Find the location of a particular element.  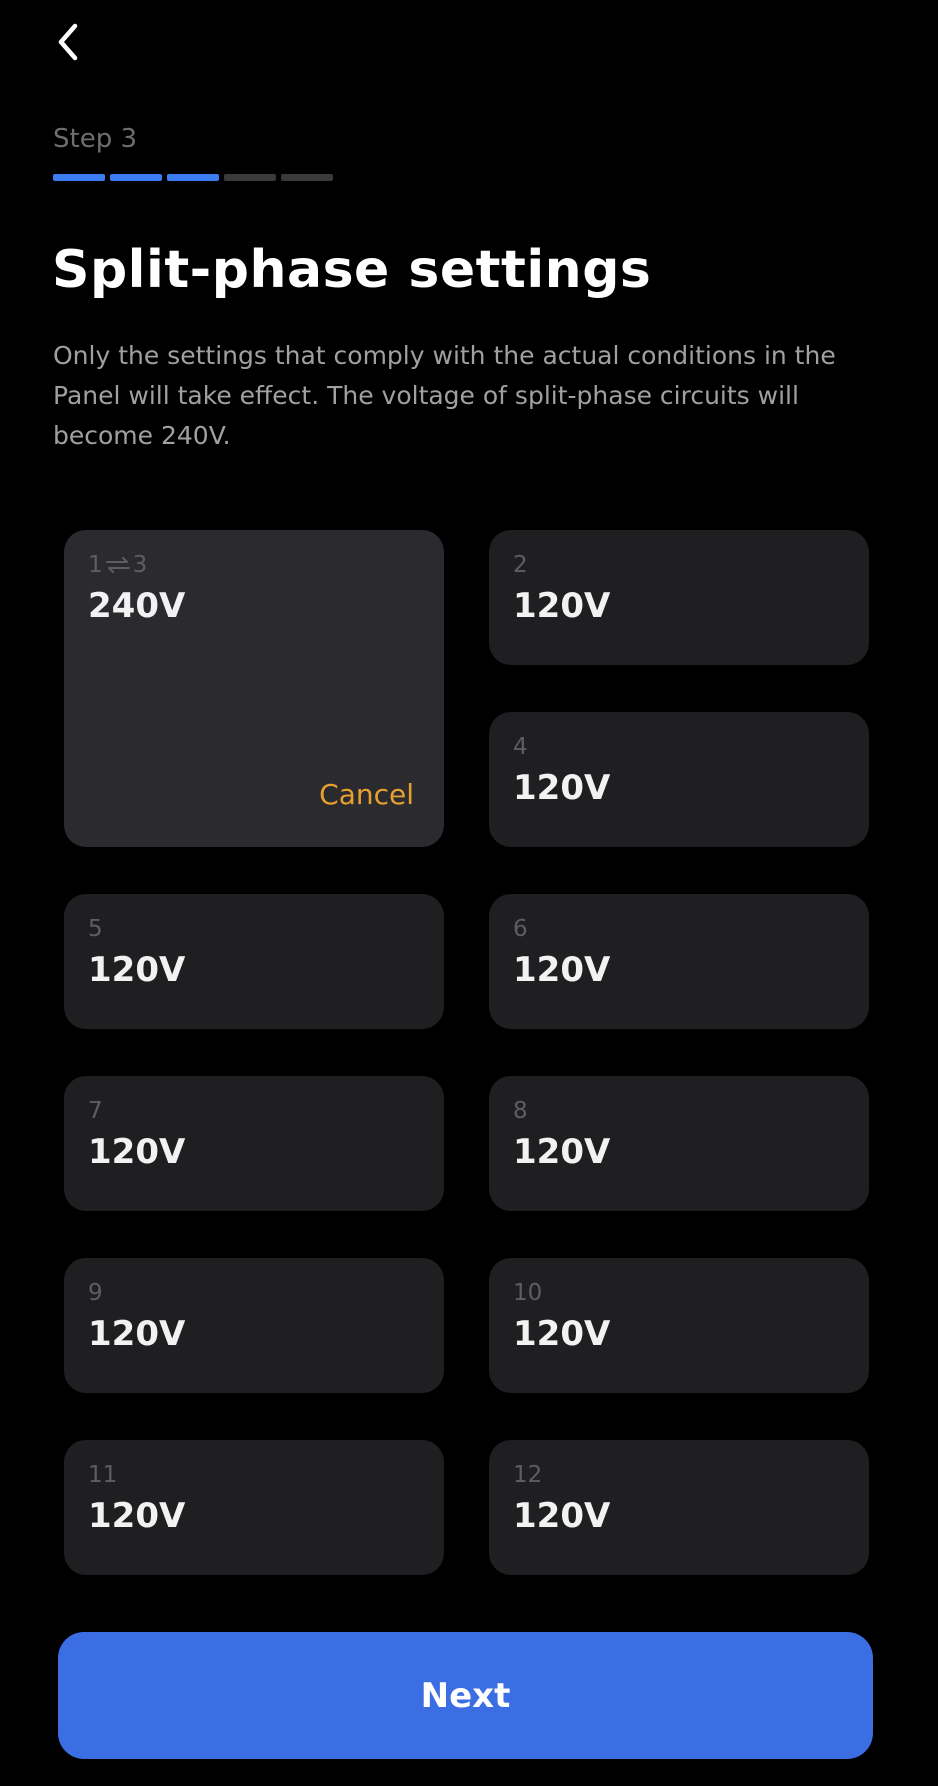

circuit-number: 11 is located at coordinates (103, 1475).